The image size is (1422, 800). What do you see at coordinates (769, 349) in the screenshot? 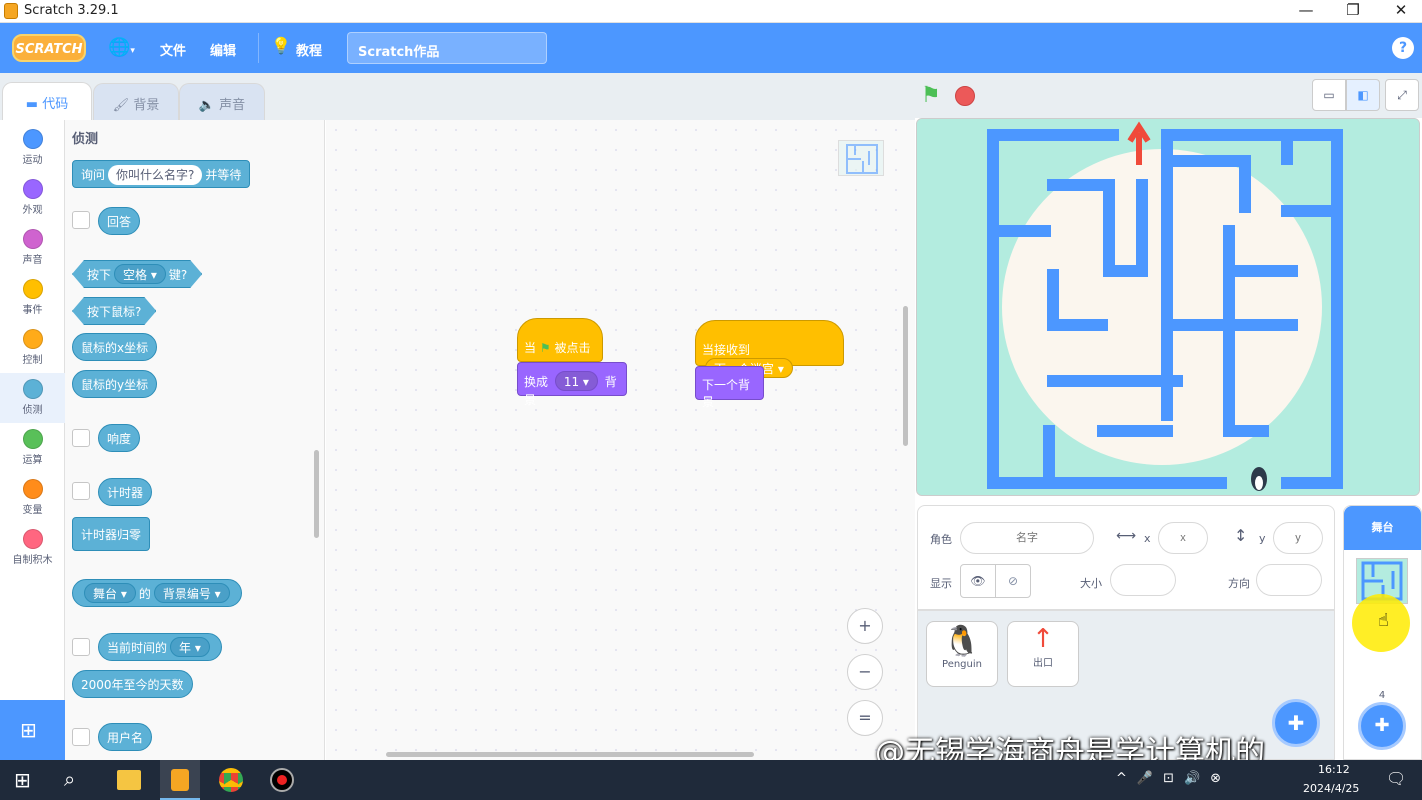
I see `block-when-receive: 当接收到 下一个迷宫 ▾` at bounding box center [769, 349].